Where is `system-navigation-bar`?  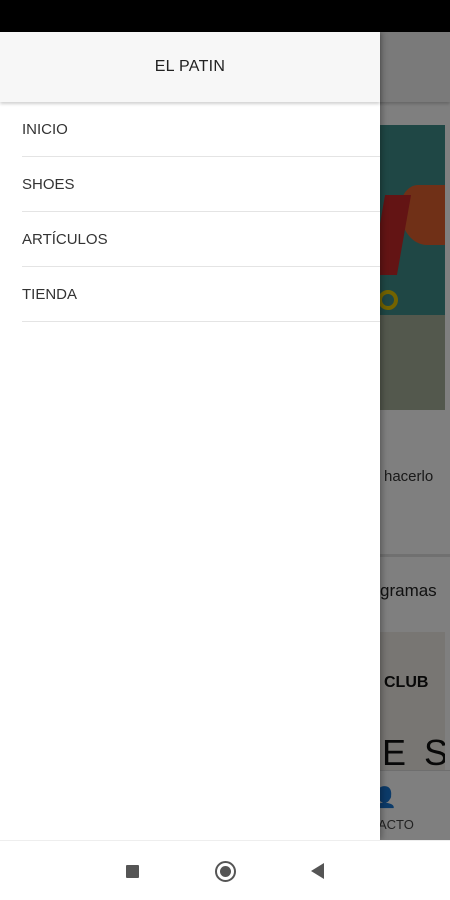
system-navigation-bar is located at coordinates (225, 870).